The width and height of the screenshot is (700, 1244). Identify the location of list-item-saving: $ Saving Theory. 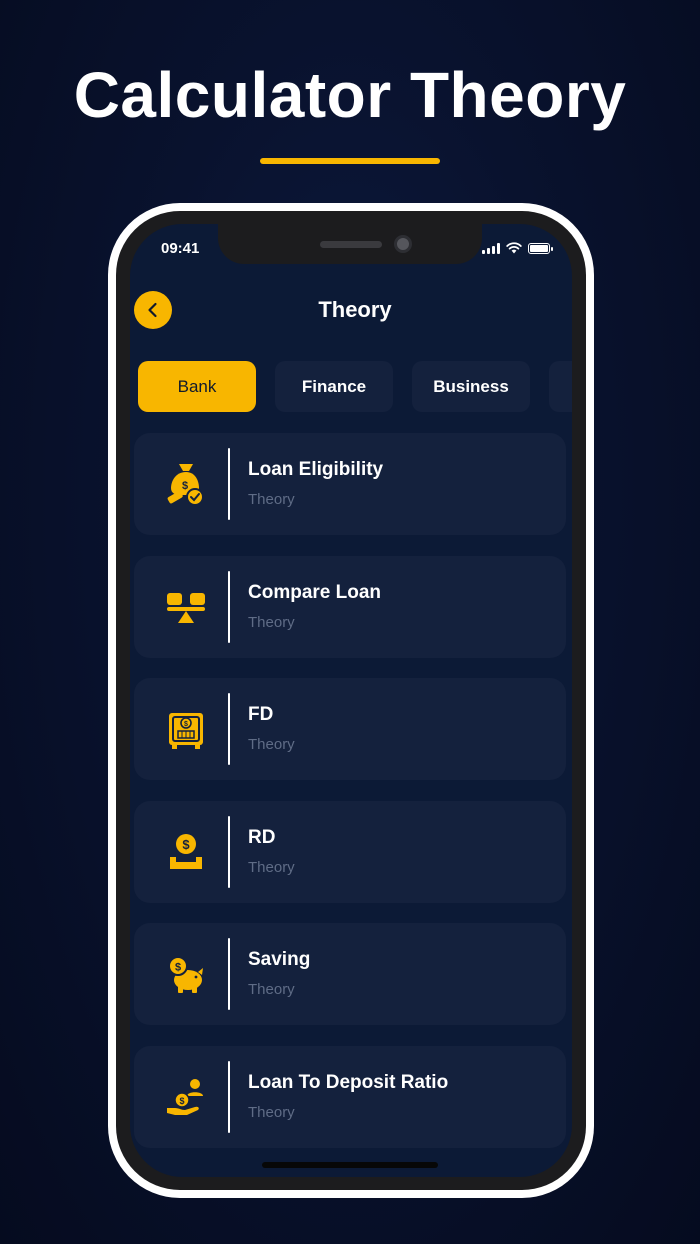
(350, 974).